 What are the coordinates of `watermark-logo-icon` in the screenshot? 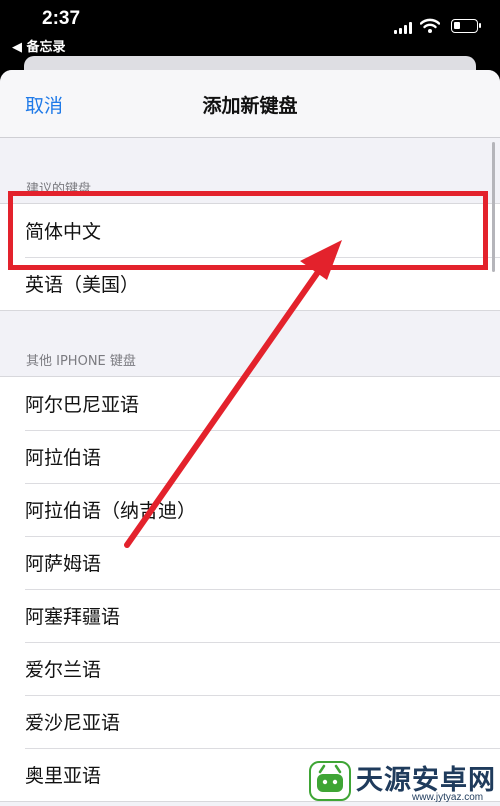 It's located at (330, 781).